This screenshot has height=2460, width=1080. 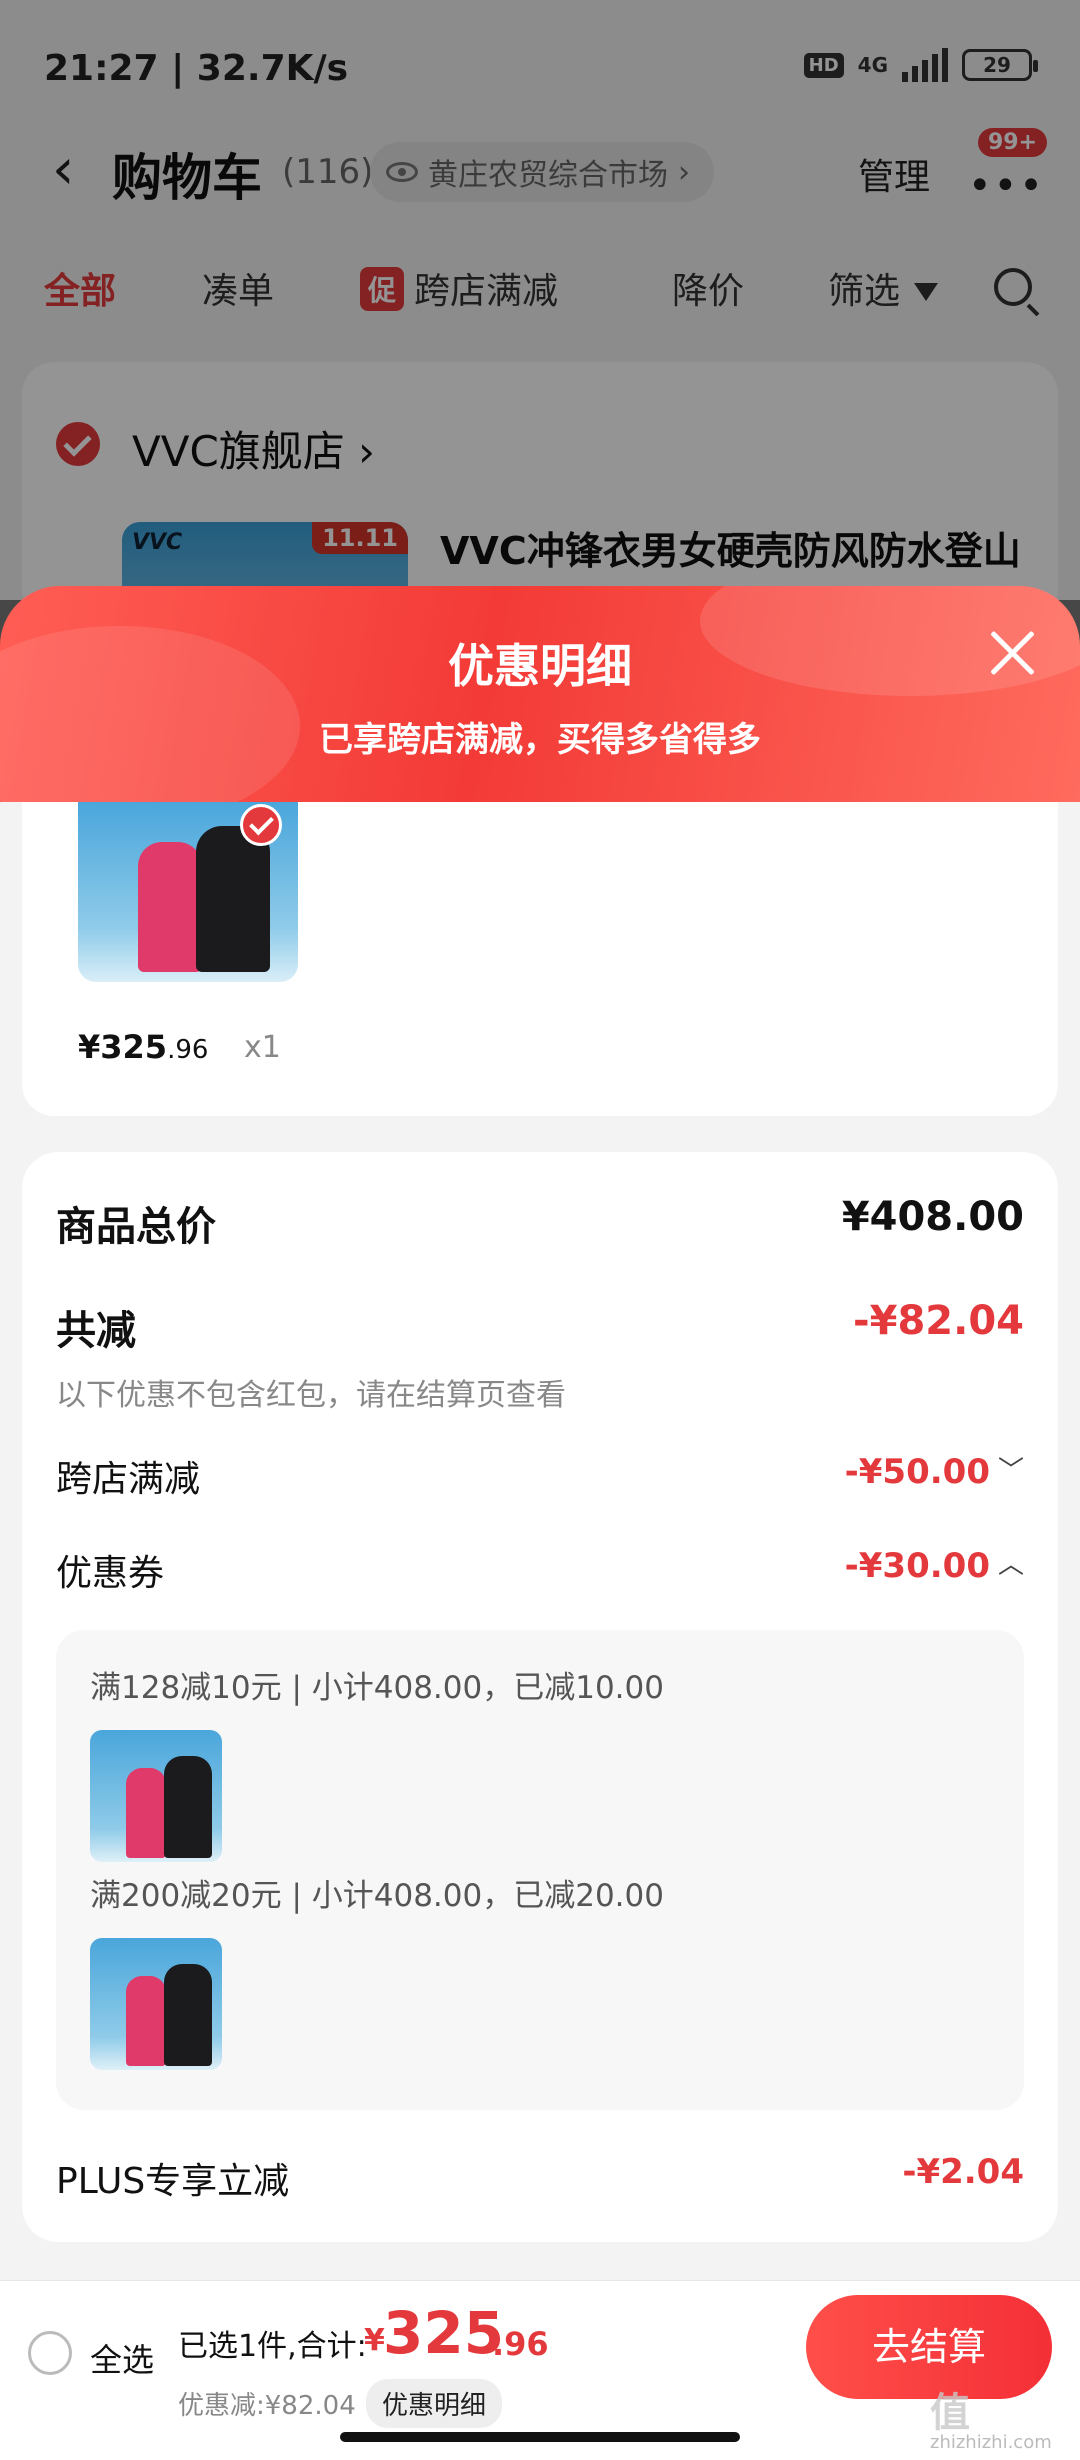 I want to click on plus-label: PLUS专享立减, so click(x=173, y=2181).